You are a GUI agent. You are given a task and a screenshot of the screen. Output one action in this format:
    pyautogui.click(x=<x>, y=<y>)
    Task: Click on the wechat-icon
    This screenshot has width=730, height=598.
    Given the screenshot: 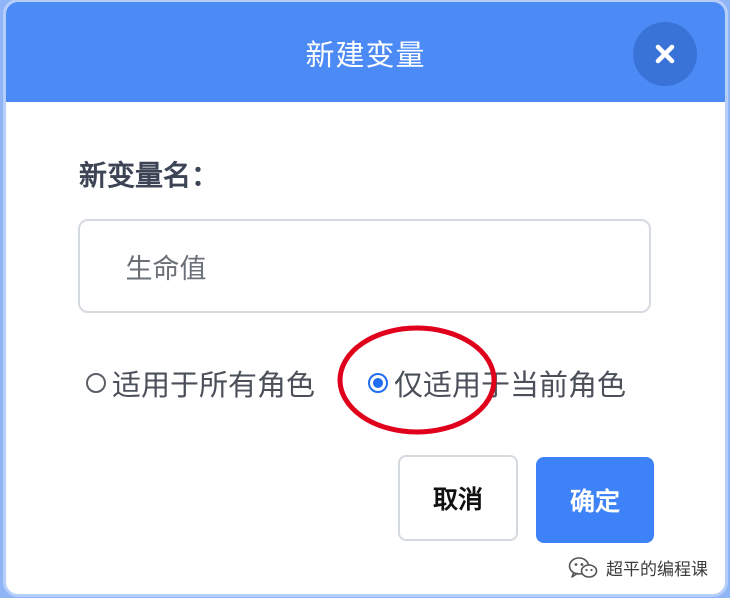 What is the action you would take?
    pyautogui.click(x=583, y=567)
    